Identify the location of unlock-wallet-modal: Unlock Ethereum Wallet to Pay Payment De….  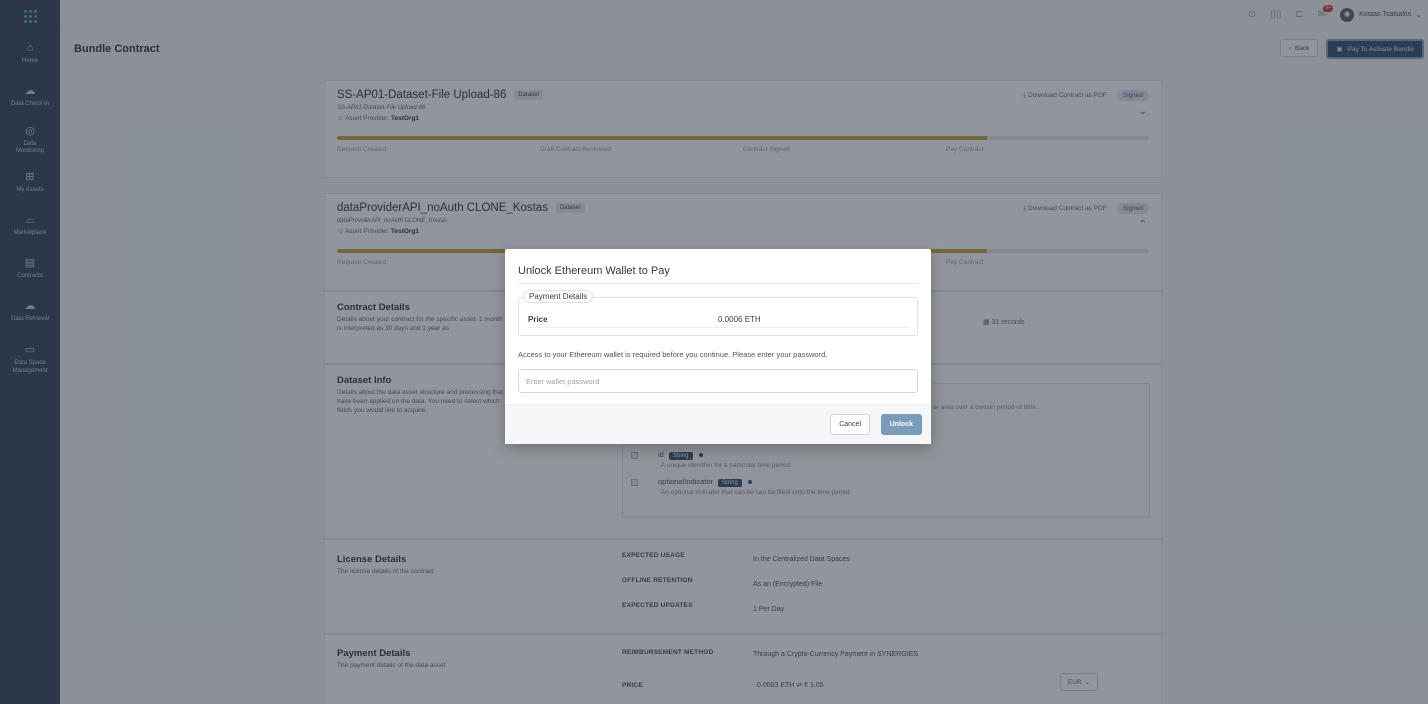
(718, 346).